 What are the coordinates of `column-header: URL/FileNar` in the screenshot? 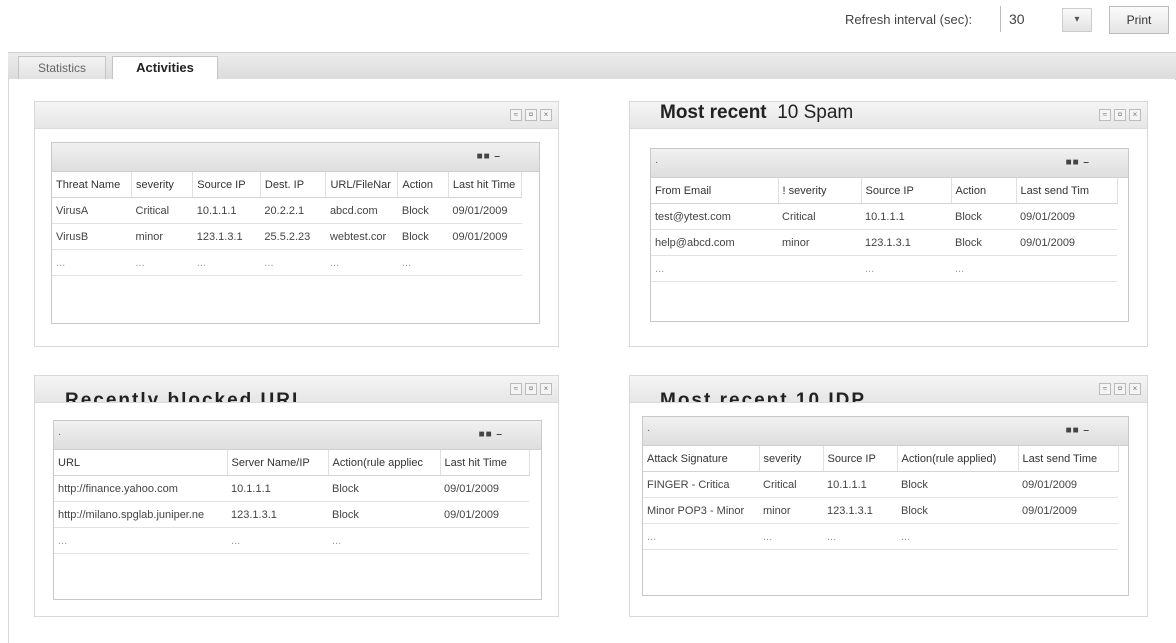 It's located at (362, 185).